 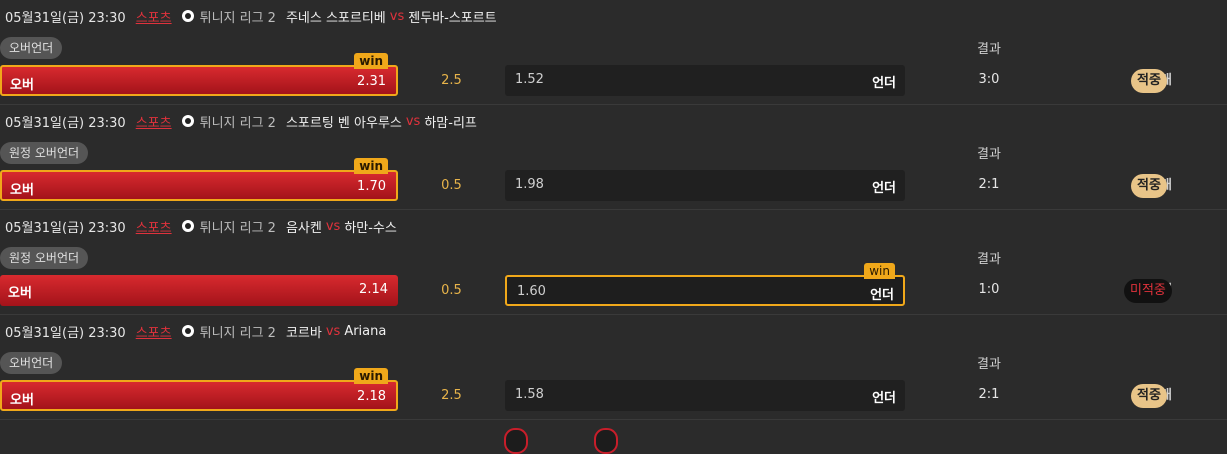 What do you see at coordinates (529, 394) in the screenshot?
I see `under-odds: 1.58` at bounding box center [529, 394].